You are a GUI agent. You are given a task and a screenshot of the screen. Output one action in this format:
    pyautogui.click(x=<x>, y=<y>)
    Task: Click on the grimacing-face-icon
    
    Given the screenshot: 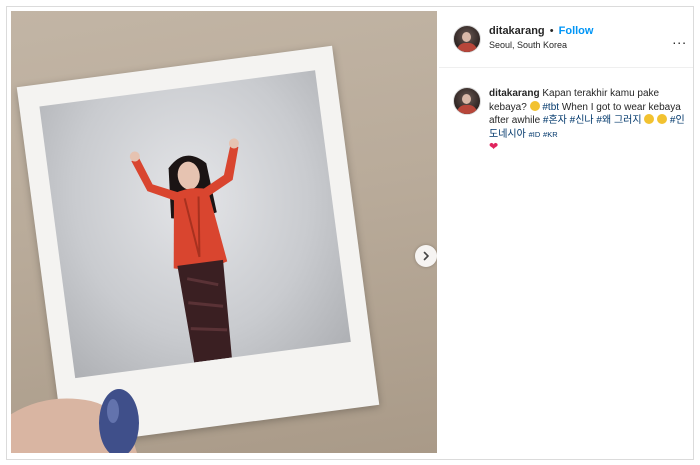 What is the action you would take?
    pyautogui.click(x=534, y=105)
    